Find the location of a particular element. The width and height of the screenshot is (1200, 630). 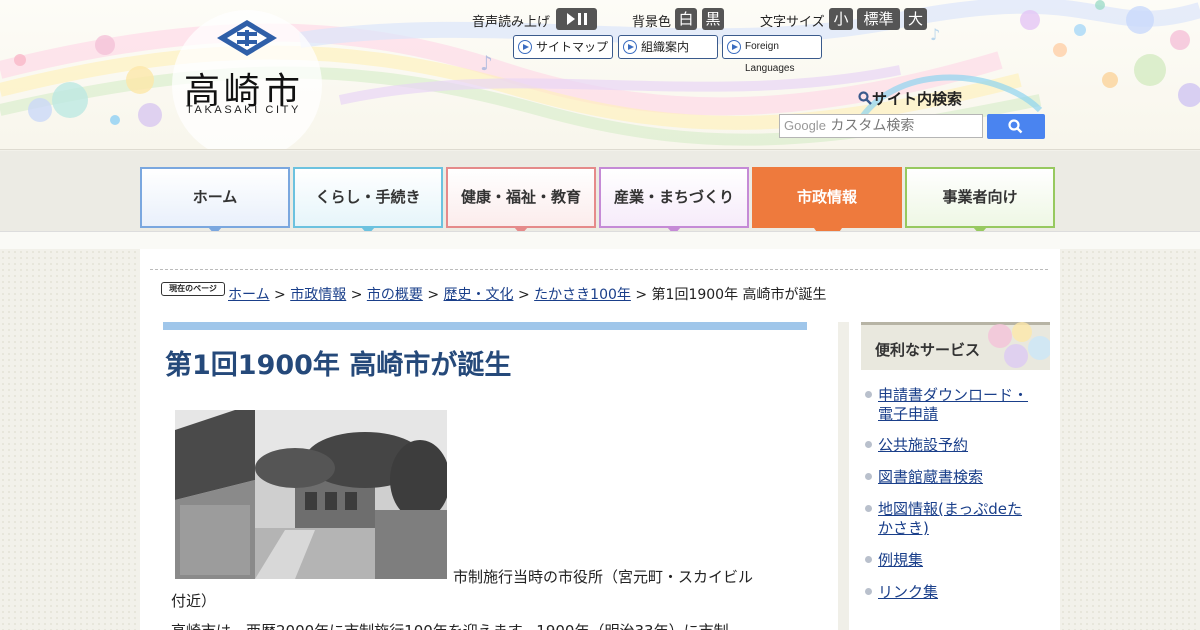

sidebar-link-regulations: 例規集 is located at coordinates (900, 560).